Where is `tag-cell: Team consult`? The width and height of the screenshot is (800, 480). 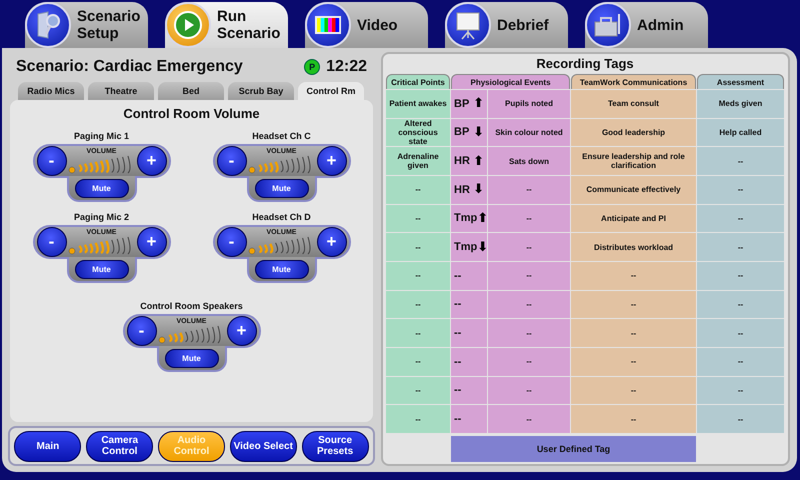 tag-cell: Team consult is located at coordinates (633, 104).